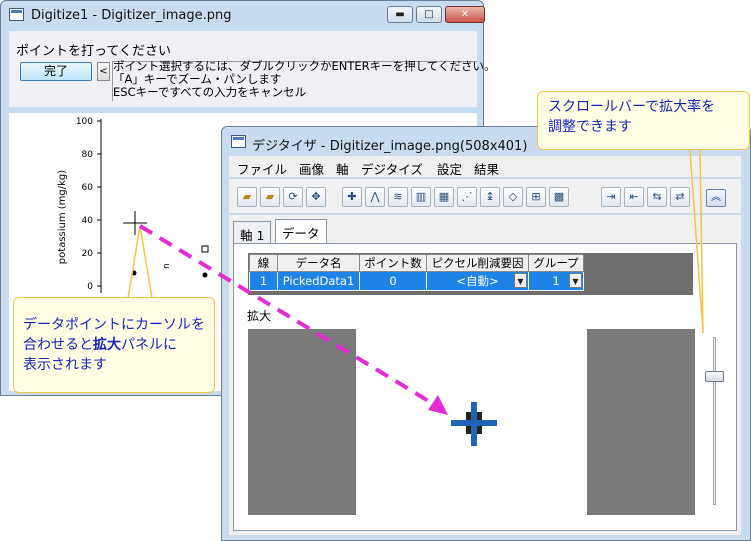  I want to click on reduction-value: <自動>, so click(477, 281).